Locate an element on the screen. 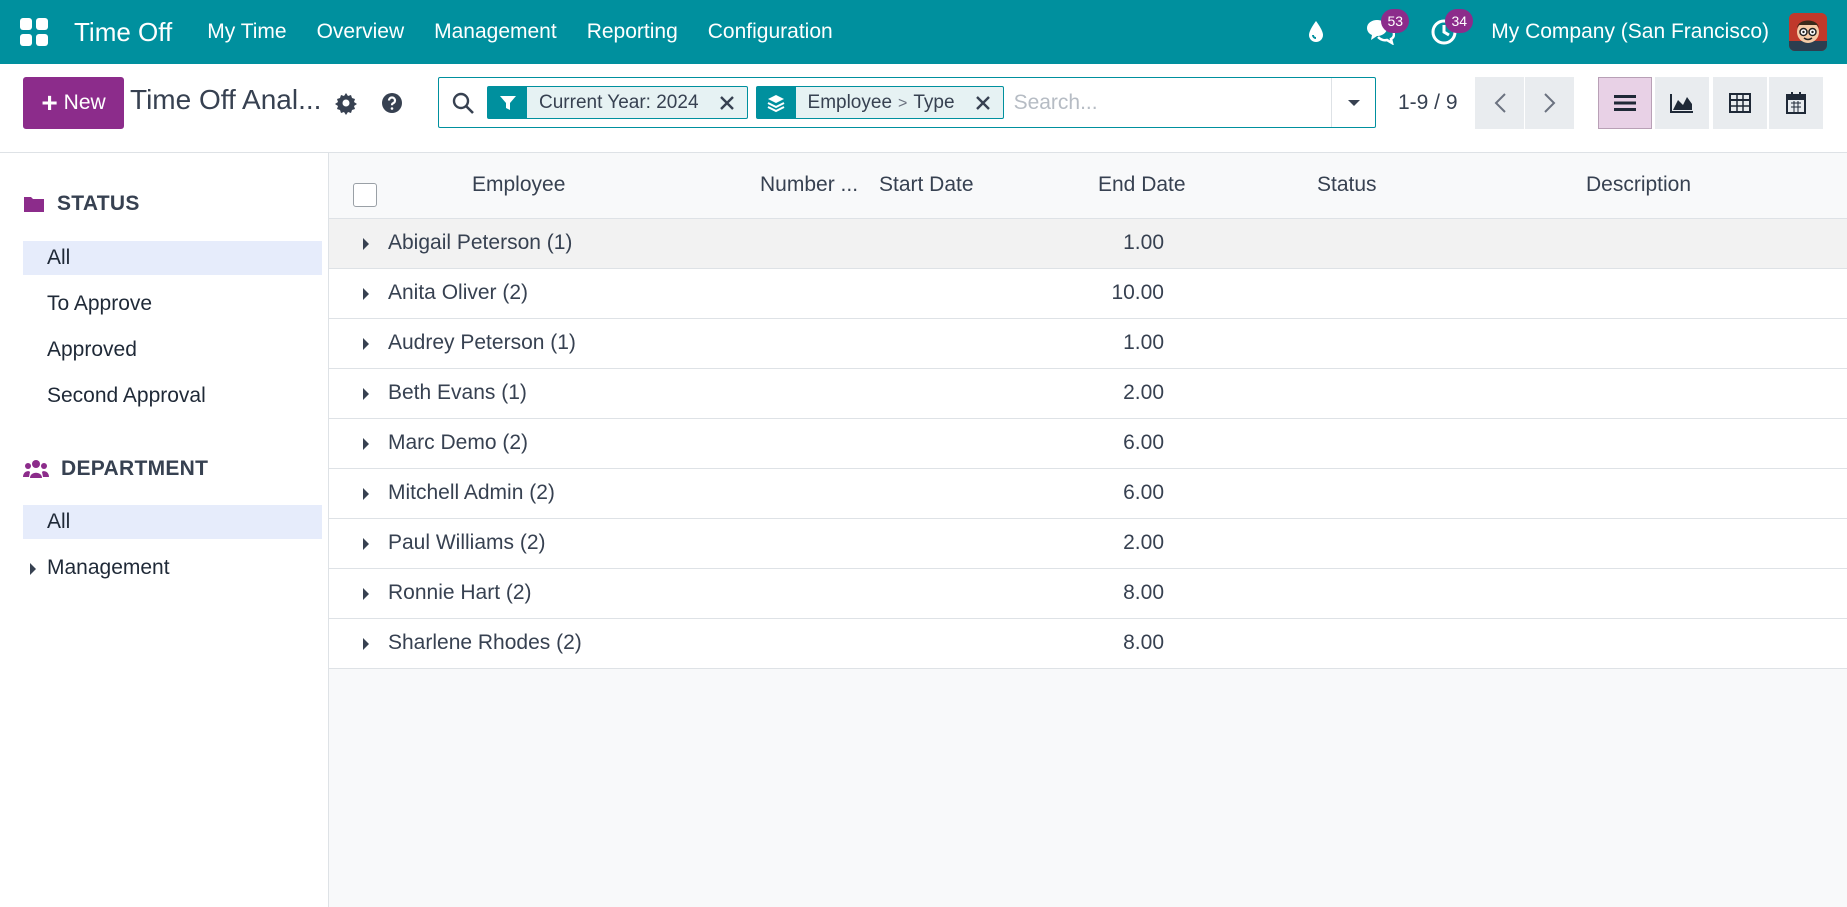 The height and width of the screenshot is (907, 1847). column-employee: Employee is located at coordinates (518, 185).